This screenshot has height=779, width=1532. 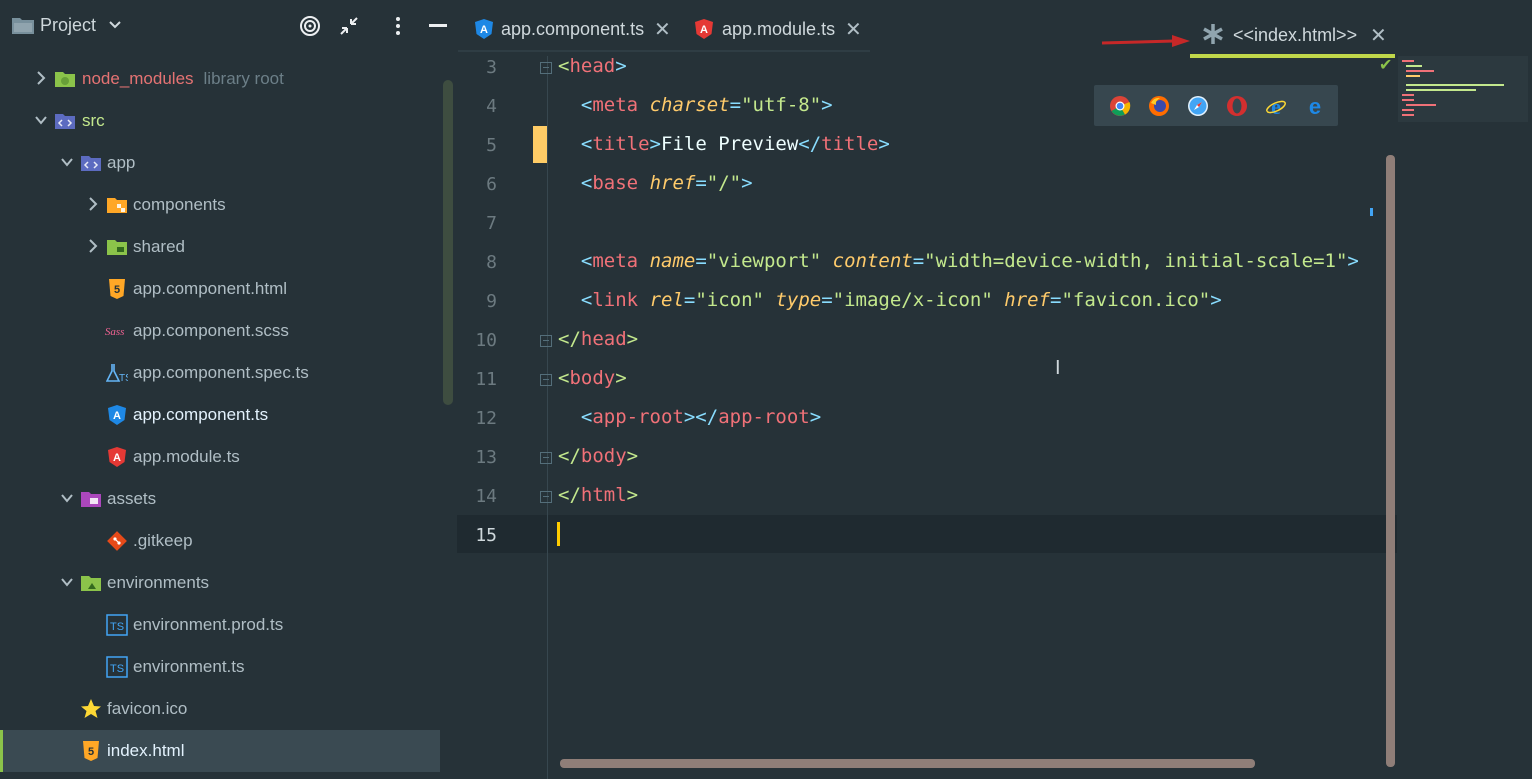 I want to click on tree-item-favicon: favicon.ico, so click(x=220, y=709).